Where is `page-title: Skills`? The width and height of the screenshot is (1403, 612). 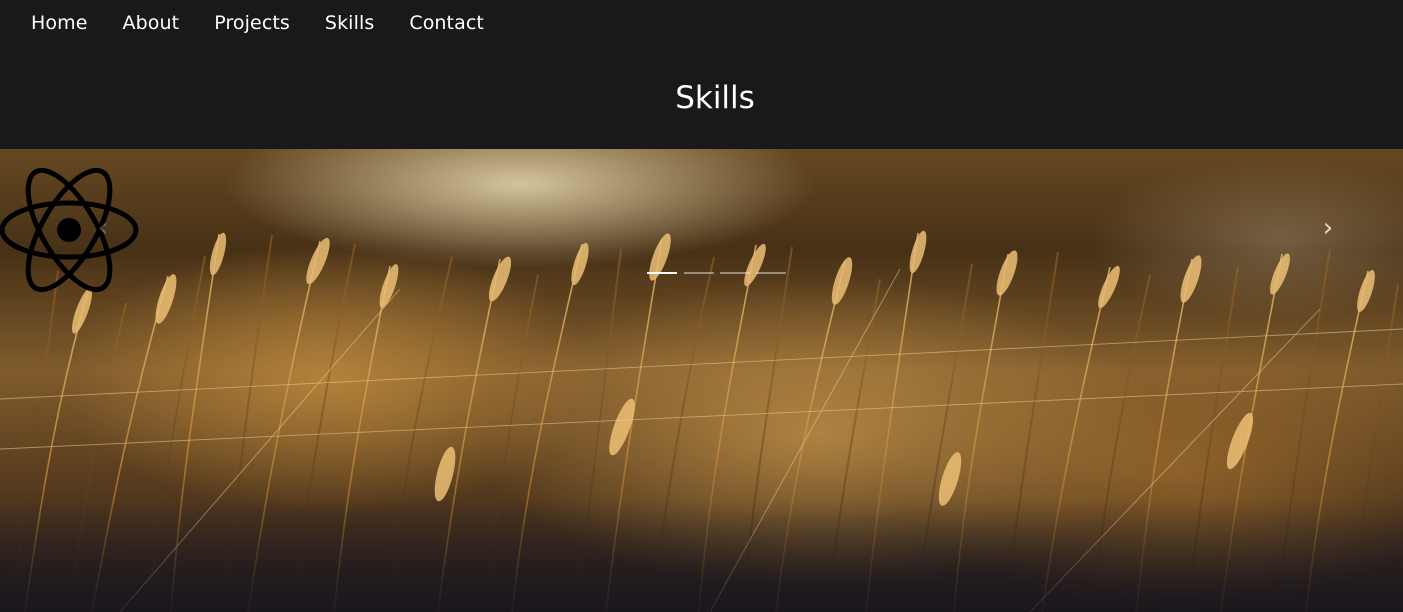 page-title: Skills is located at coordinates (715, 98).